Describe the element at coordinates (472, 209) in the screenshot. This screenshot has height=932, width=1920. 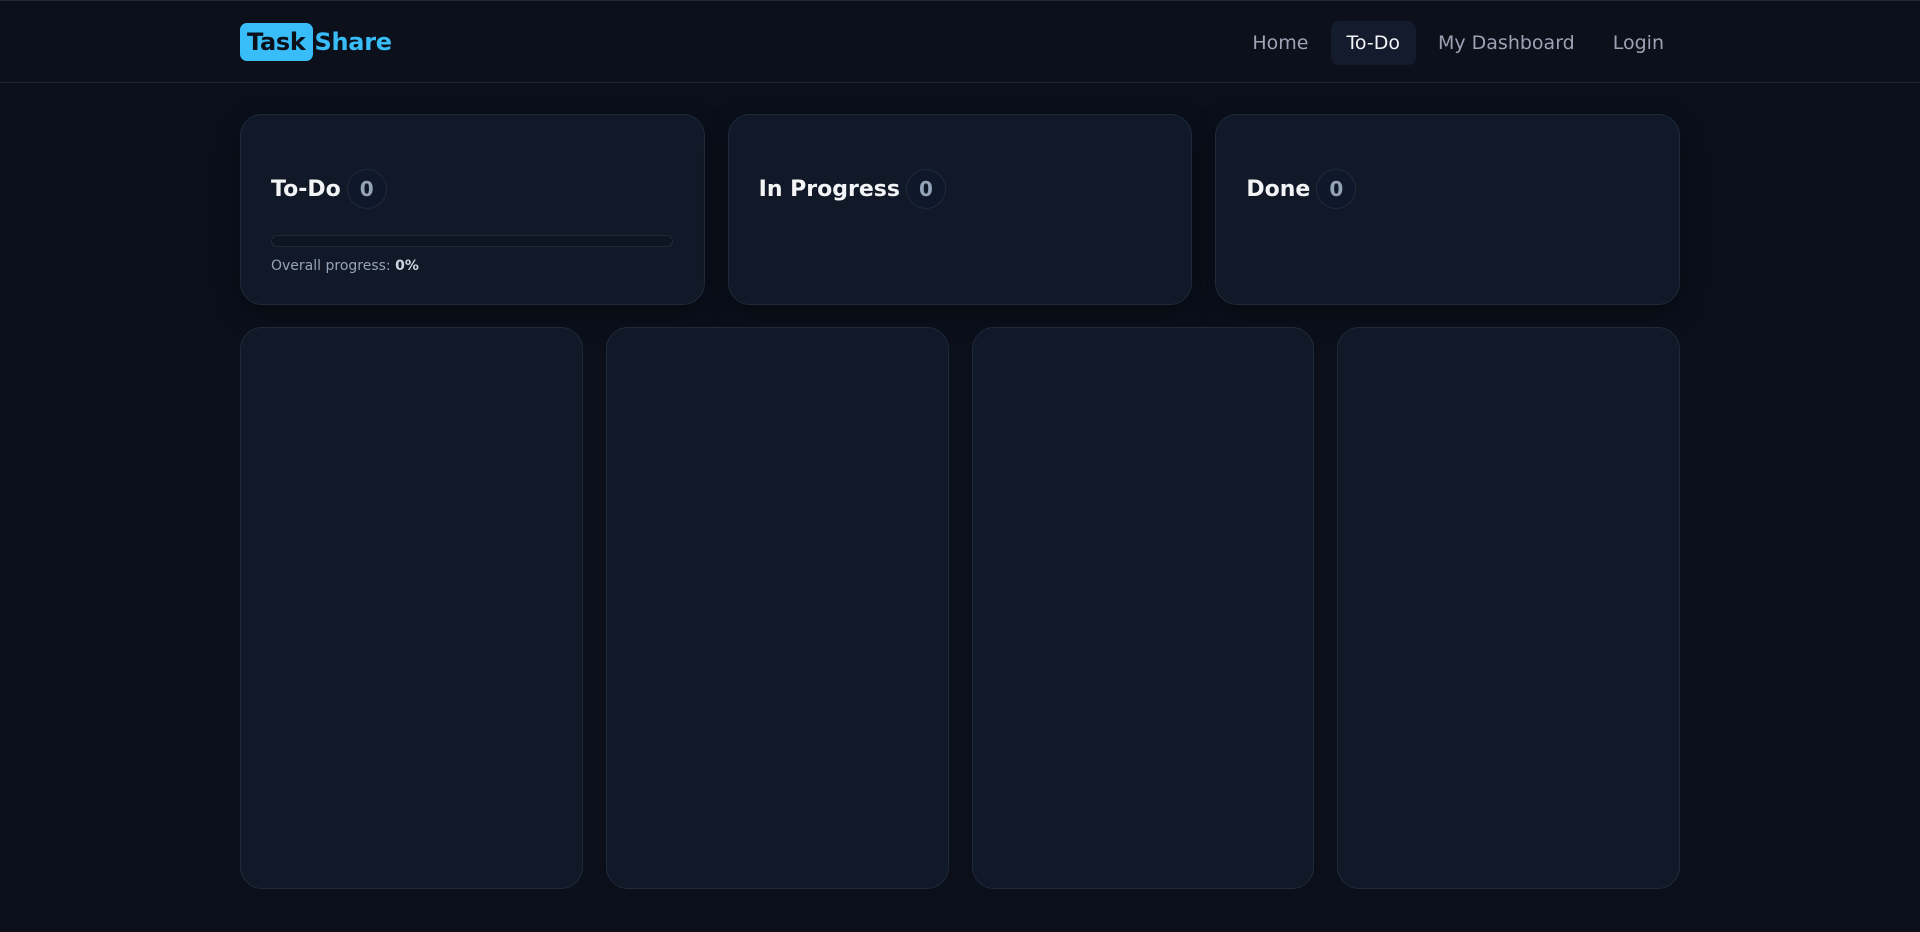
I see `stat-card-todo: To-Do 0 Overall progress: 0%` at that location.